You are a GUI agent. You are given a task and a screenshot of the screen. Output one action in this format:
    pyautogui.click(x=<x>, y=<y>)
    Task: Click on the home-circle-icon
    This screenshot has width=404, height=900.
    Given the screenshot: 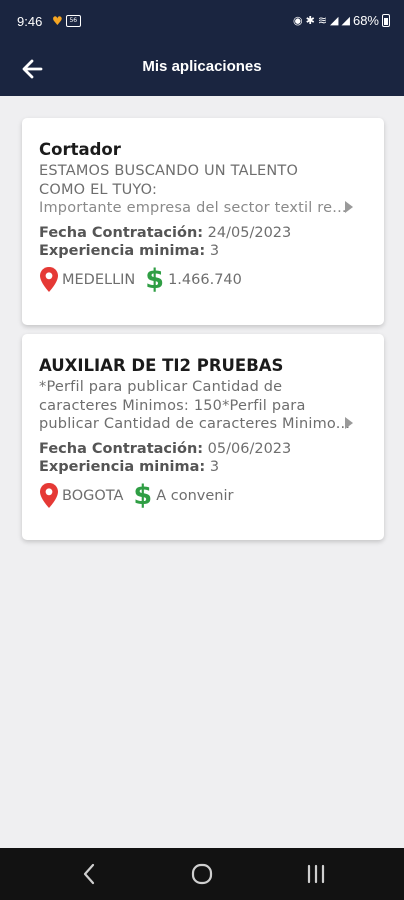 What is the action you would take?
    pyautogui.click(x=202, y=874)
    